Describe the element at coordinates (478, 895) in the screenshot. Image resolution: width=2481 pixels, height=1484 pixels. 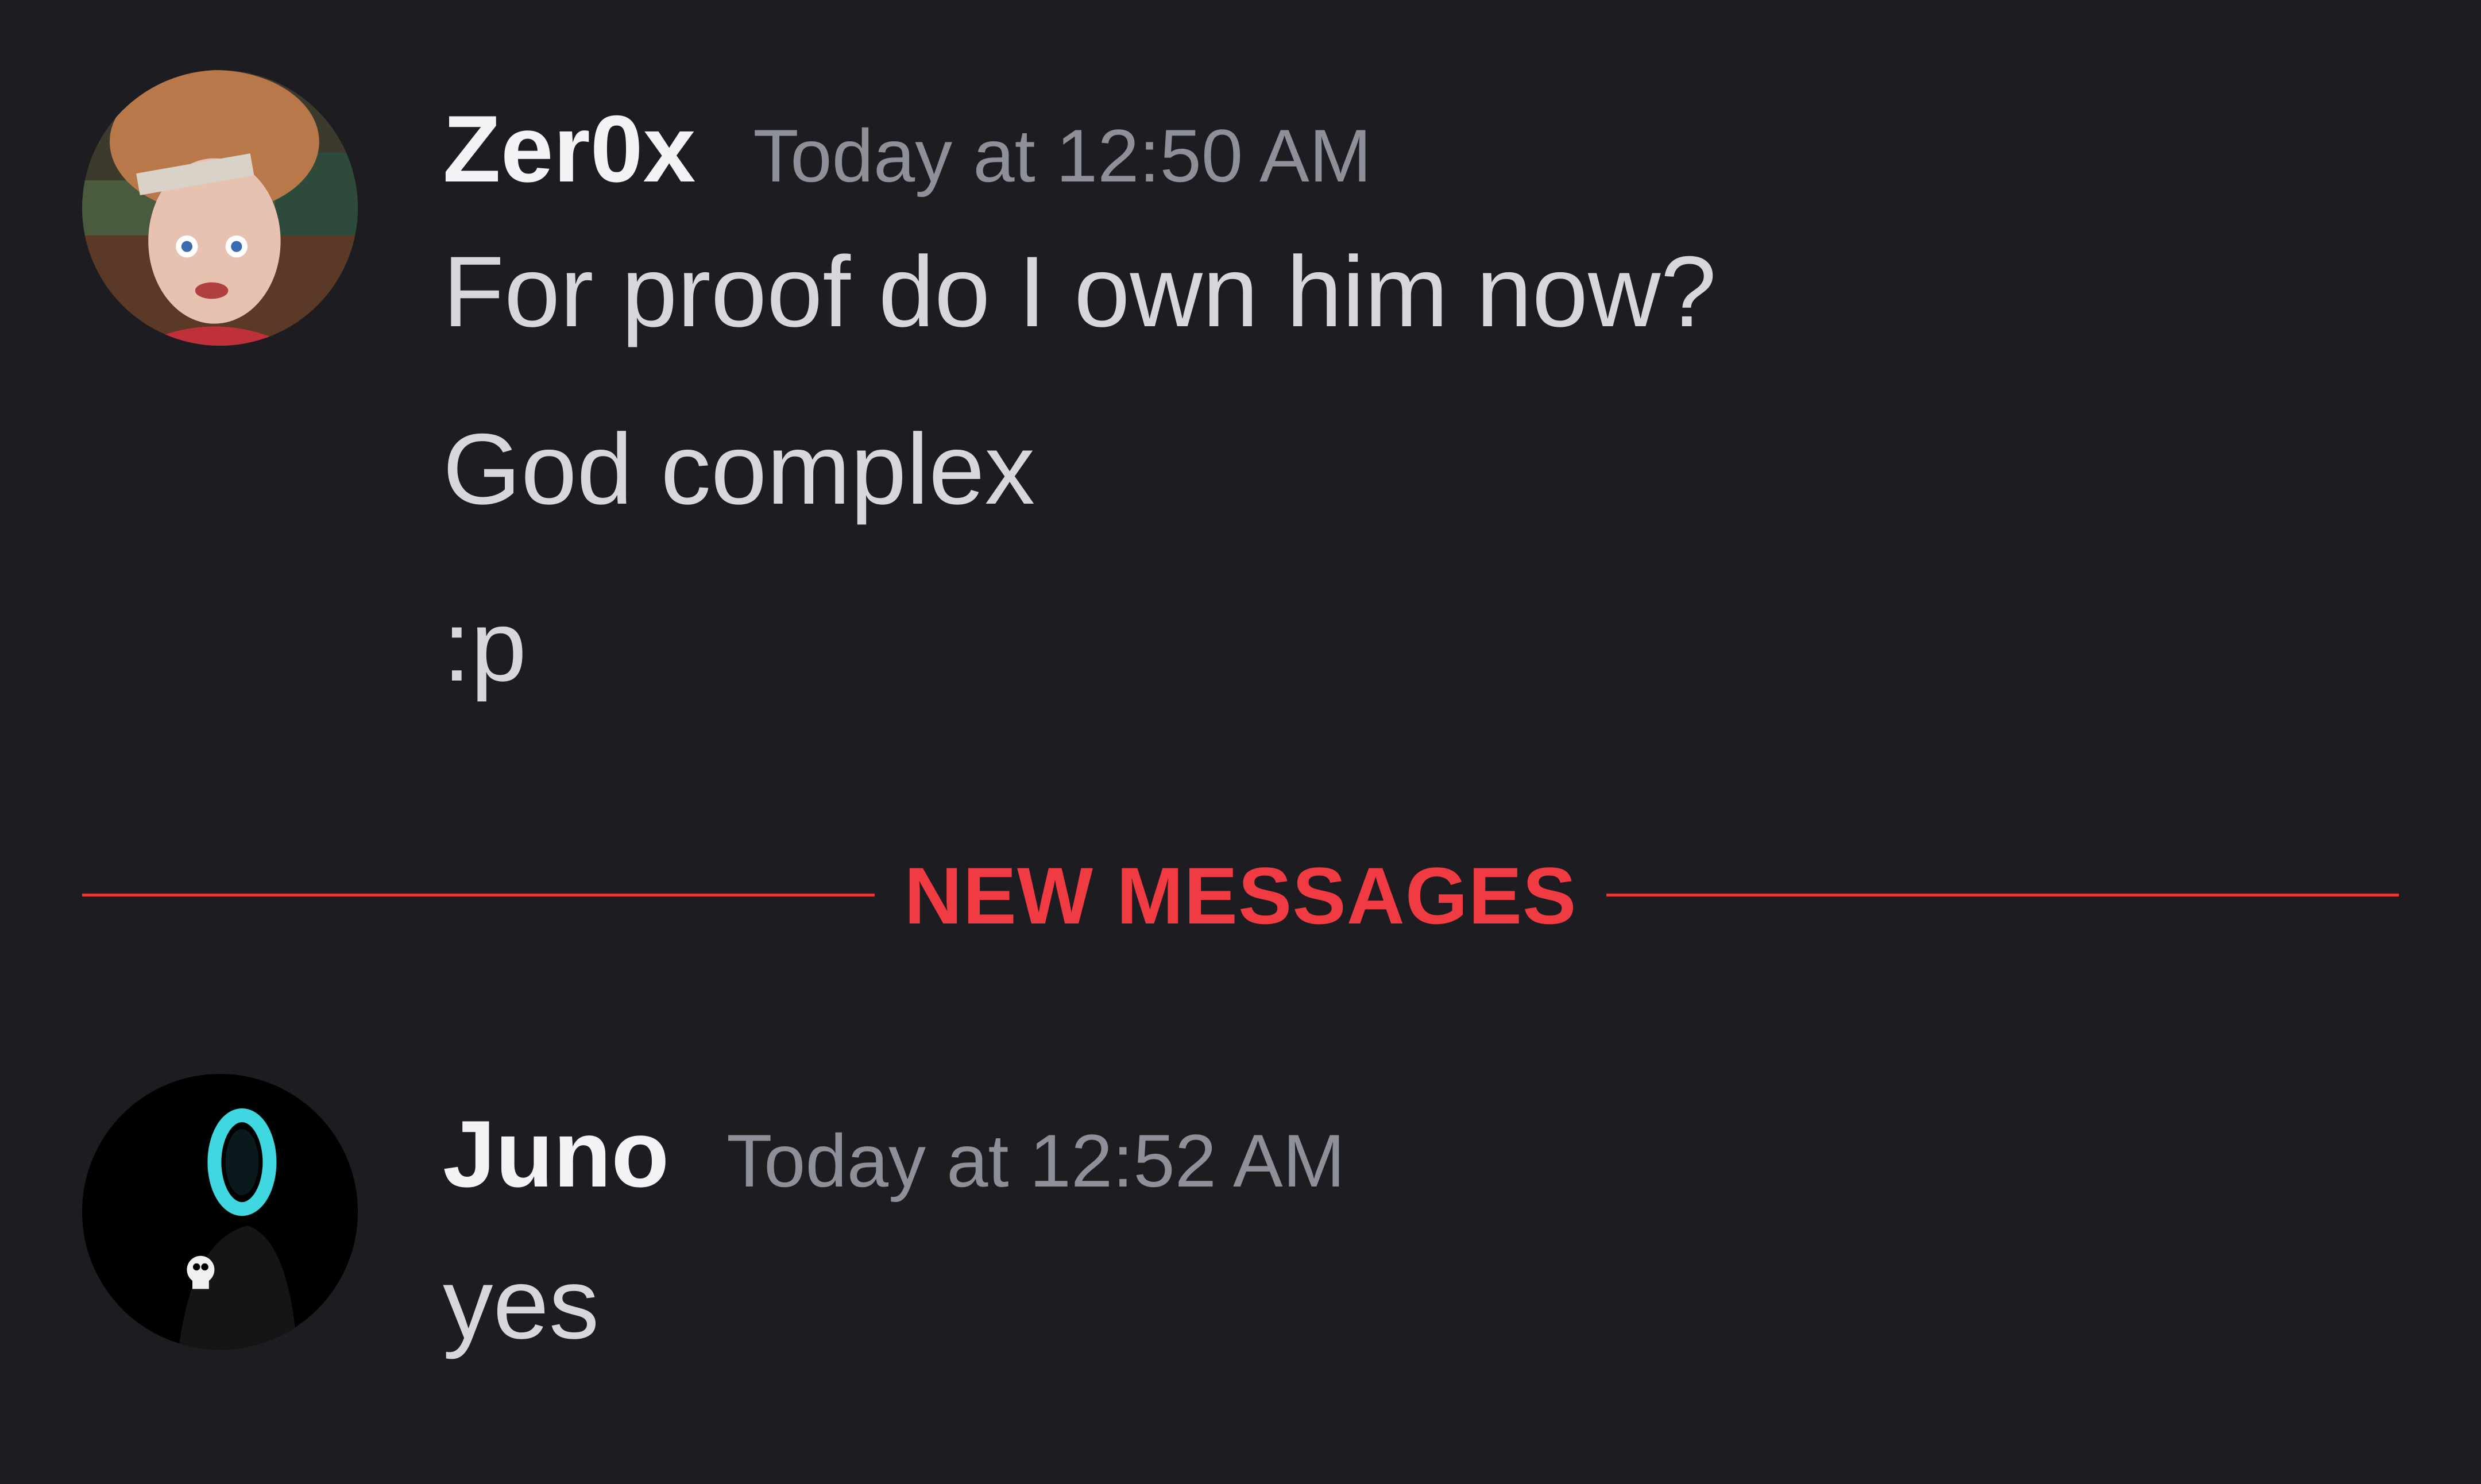
I see `divider-line-left` at that location.